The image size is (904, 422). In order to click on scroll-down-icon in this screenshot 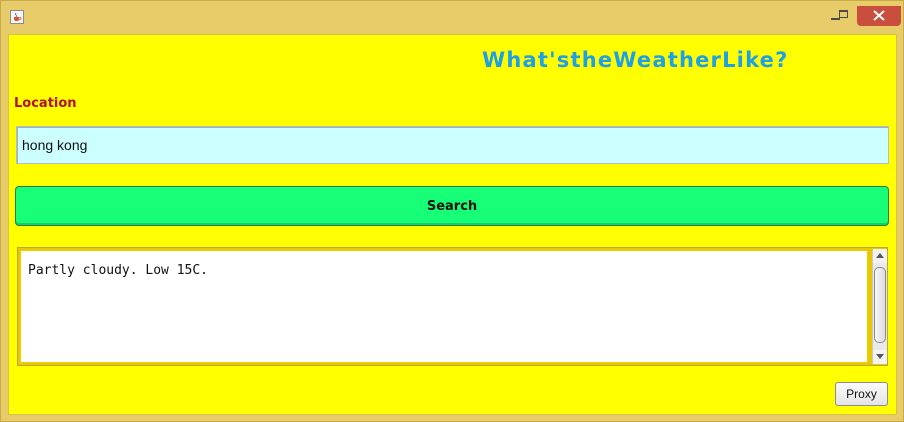, I will do `click(880, 356)`.